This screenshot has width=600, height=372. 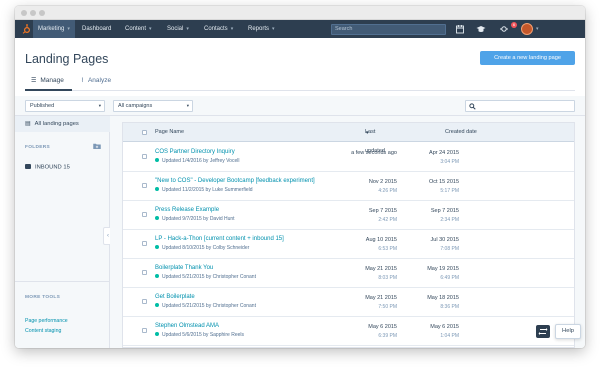 I want to click on created-time: 5:17 PM, so click(x=449, y=191).